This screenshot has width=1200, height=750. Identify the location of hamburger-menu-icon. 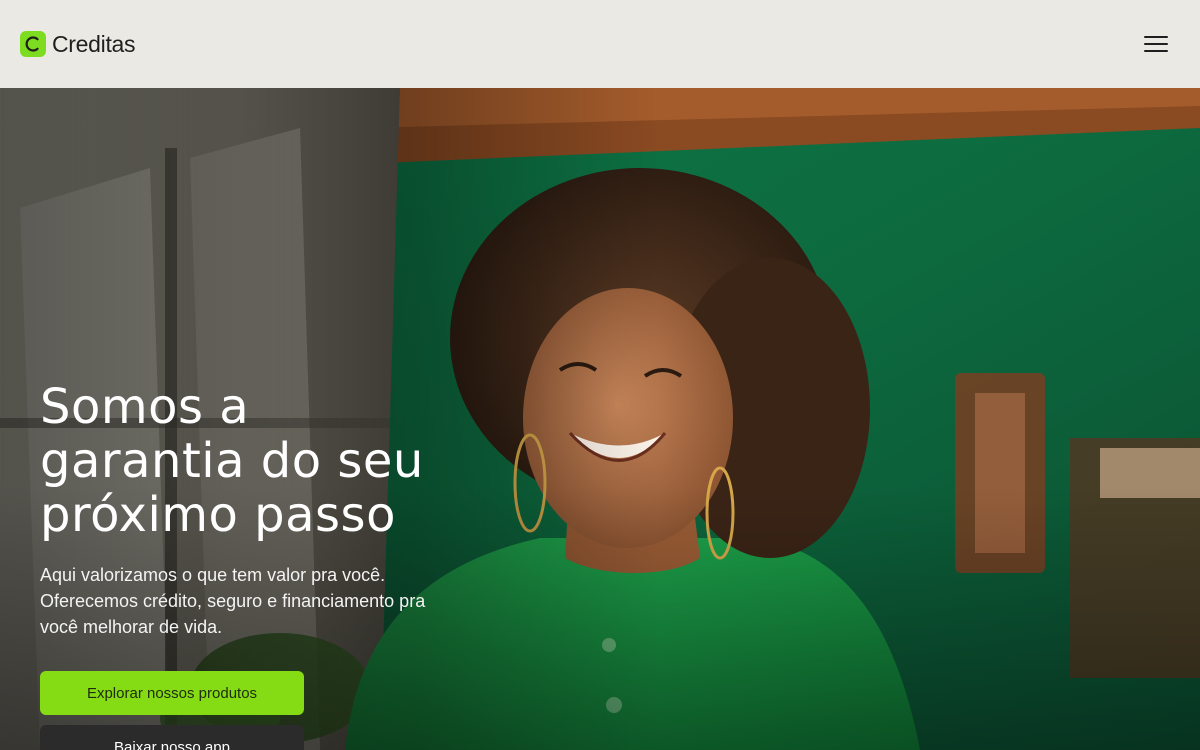
(1156, 44).